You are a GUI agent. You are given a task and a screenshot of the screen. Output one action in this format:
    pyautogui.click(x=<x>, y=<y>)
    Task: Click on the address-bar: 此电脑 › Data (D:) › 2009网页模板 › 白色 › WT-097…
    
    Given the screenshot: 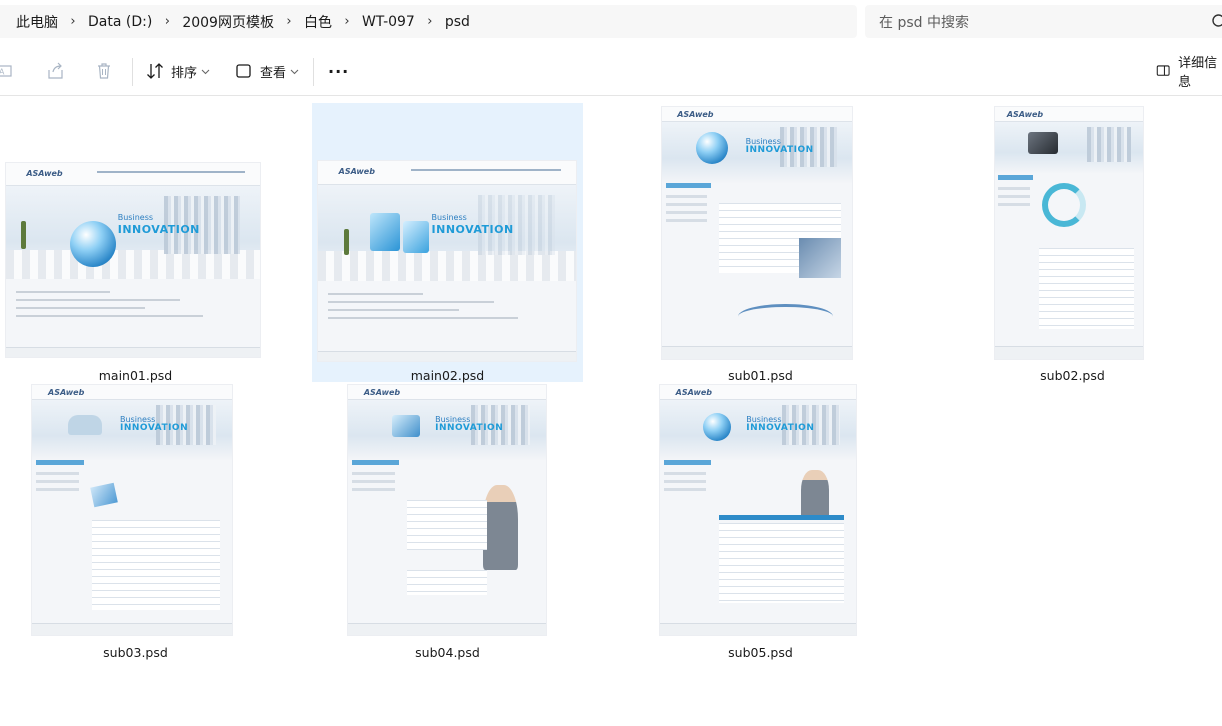 What is the action you would take?
    pyautogui.click(x=611, y=22)
    